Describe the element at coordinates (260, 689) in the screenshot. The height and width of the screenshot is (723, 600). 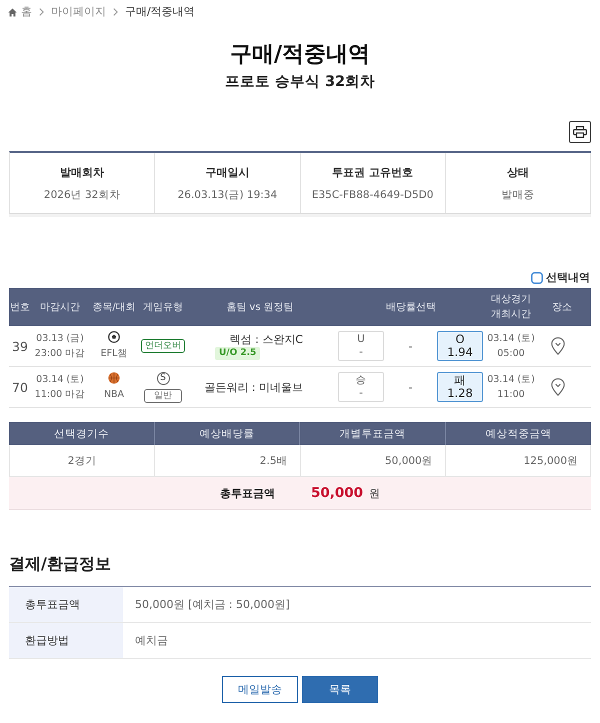
I see `send-mail-button: 메일발송` at that location.